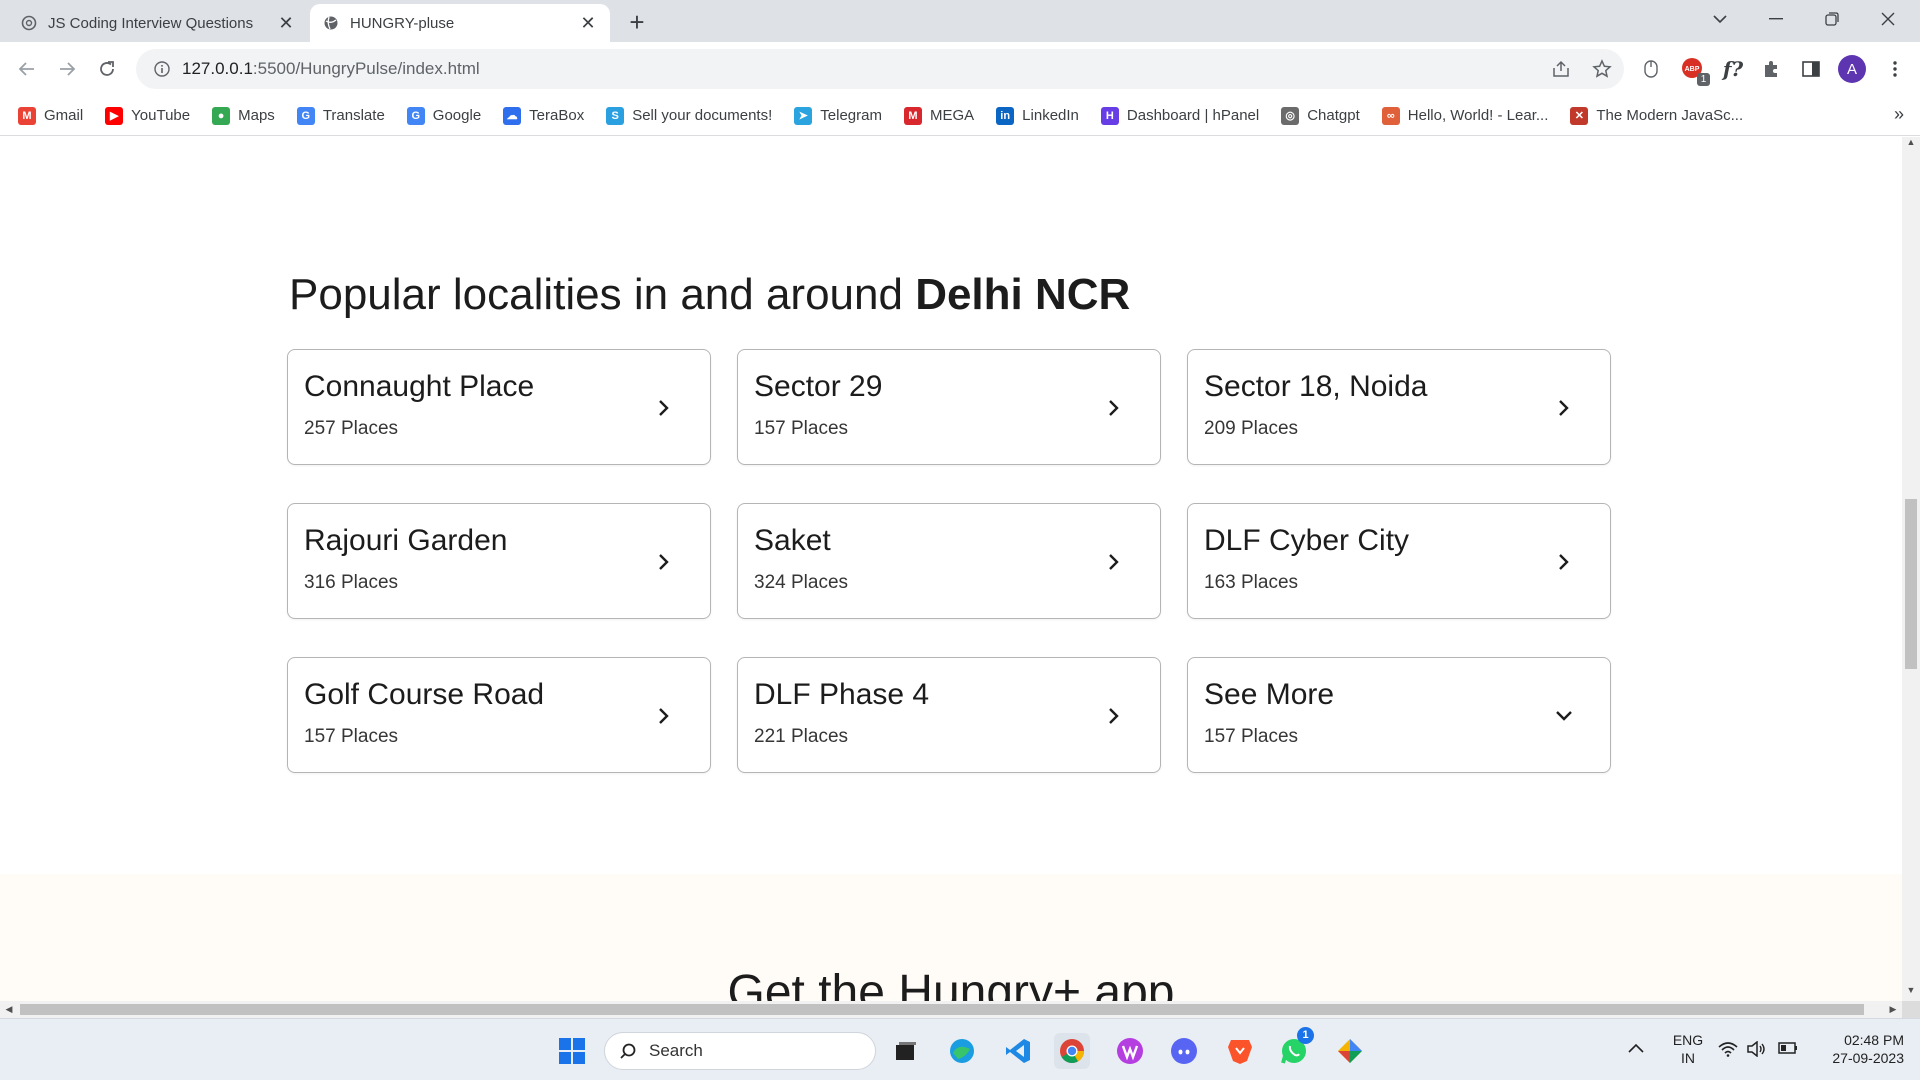 The width and height of the screenshot is (1920, 1080). What do you see at coordinates (351, 582) in the screenshot?
I see `locality-places-count: 316 Places` at bounding box center [351, 582].